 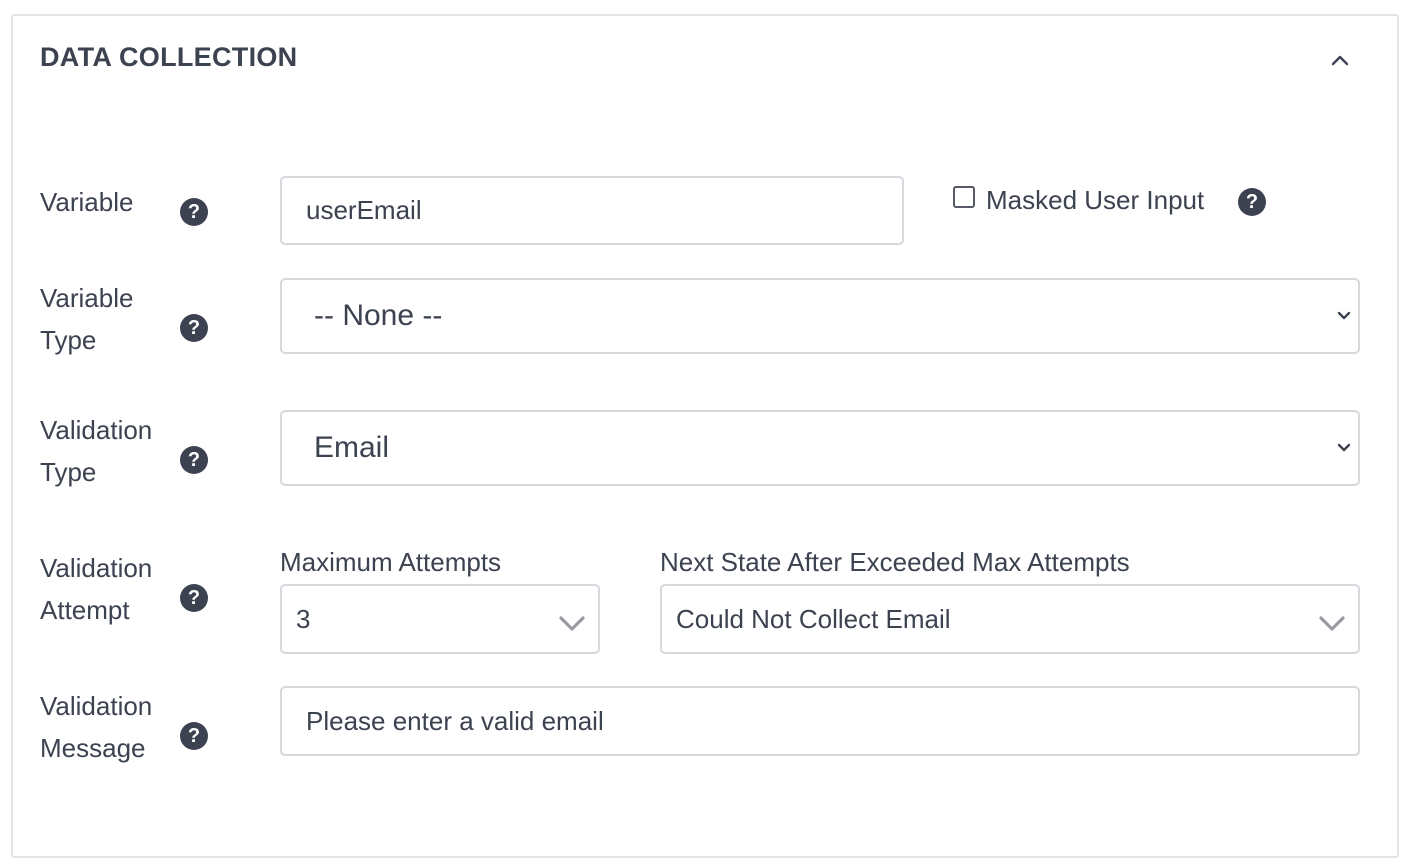 What do you see at coordinates (1010, 619) in the screenshot?
I see `next-state-select: Could Not Collect Email` at bounding box center [1010, 619].